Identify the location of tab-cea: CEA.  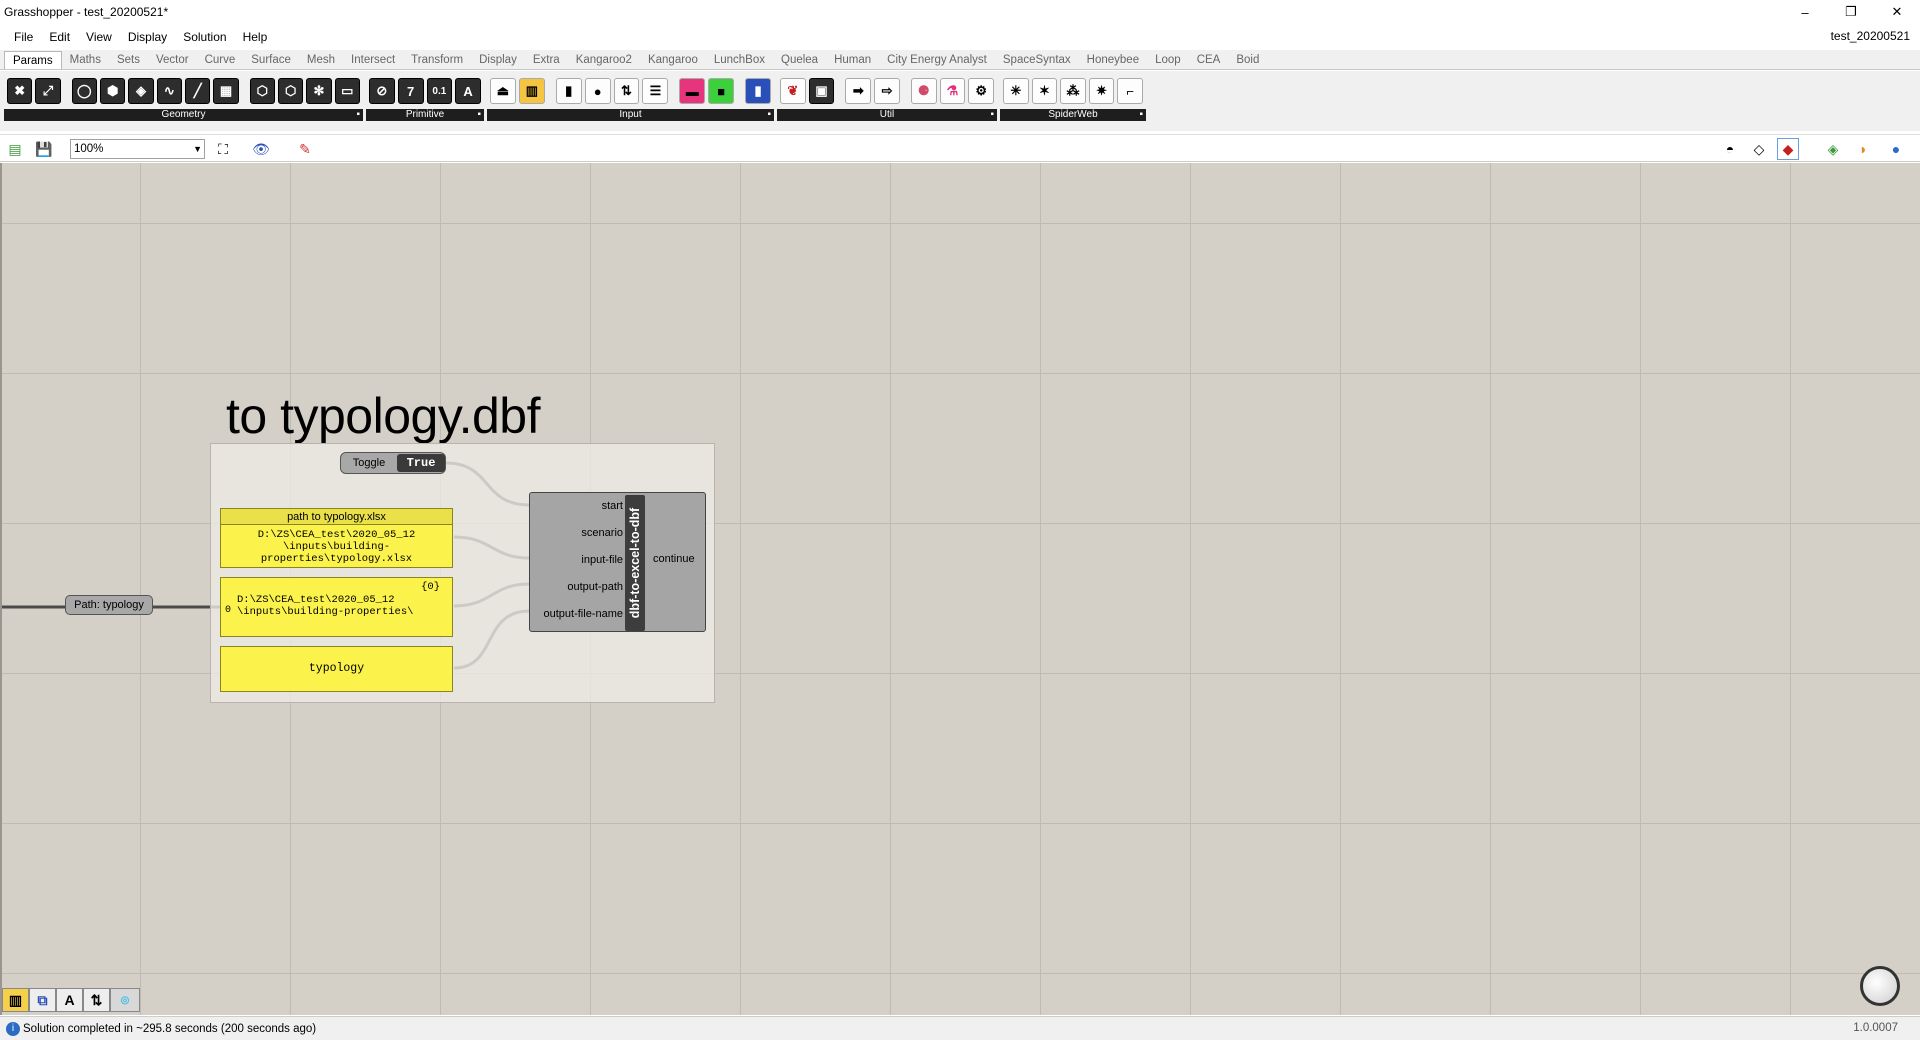
(1209, 60).